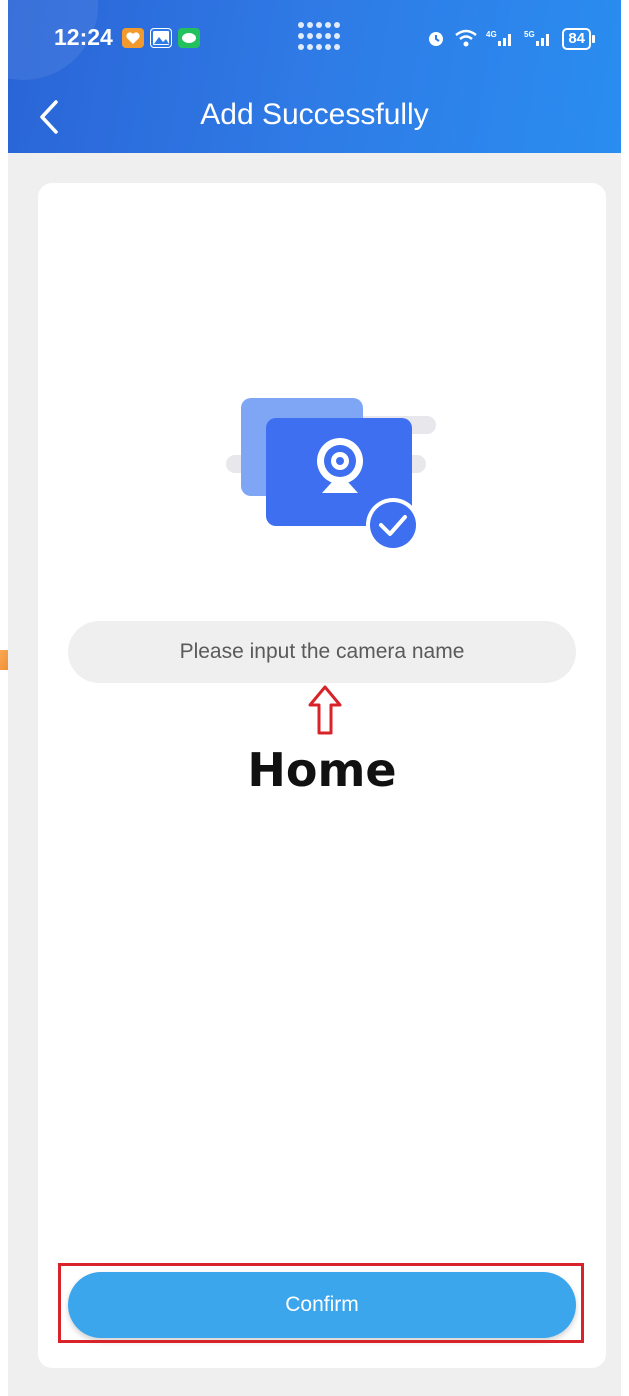  I want to click on red-up-arrow-icon, so click(325, 710).